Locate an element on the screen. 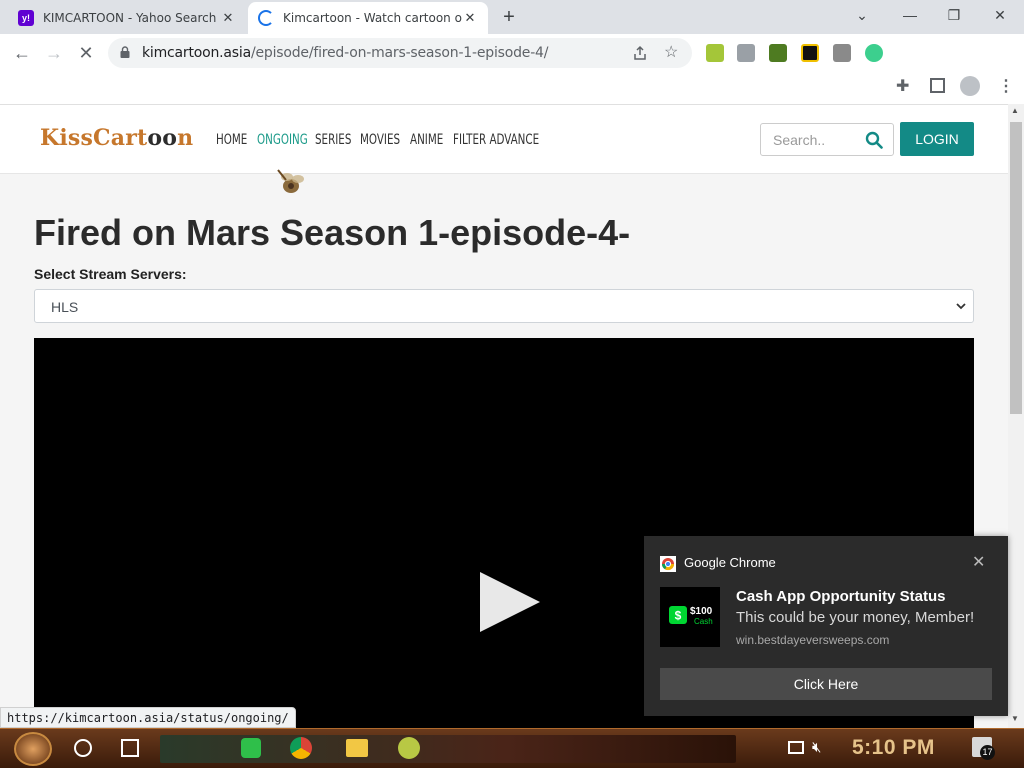 Image resolution: width=1024 pixels, height=768 pixels. tab-yahoo-search: y! KIMCARTOON - Yahoo Search ✕ is located at coordinates (127, 18).